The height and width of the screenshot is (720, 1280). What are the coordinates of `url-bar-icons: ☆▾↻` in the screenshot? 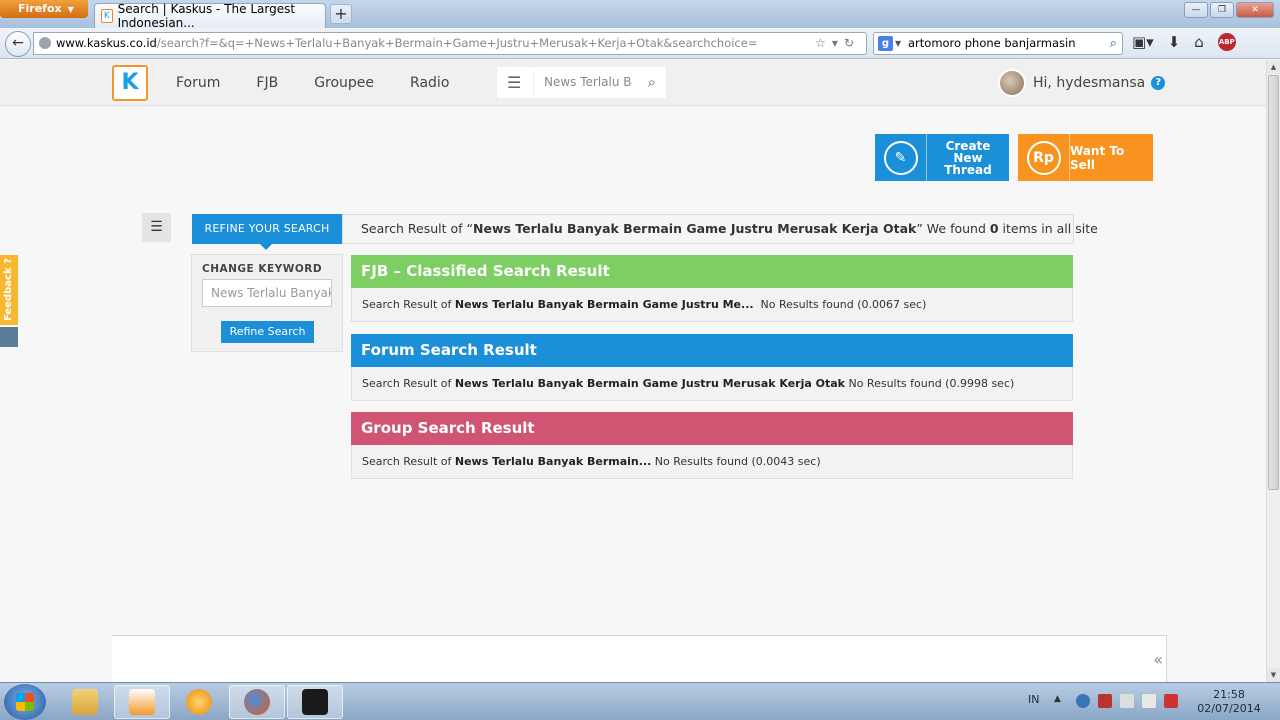 It's located at (837, 43).